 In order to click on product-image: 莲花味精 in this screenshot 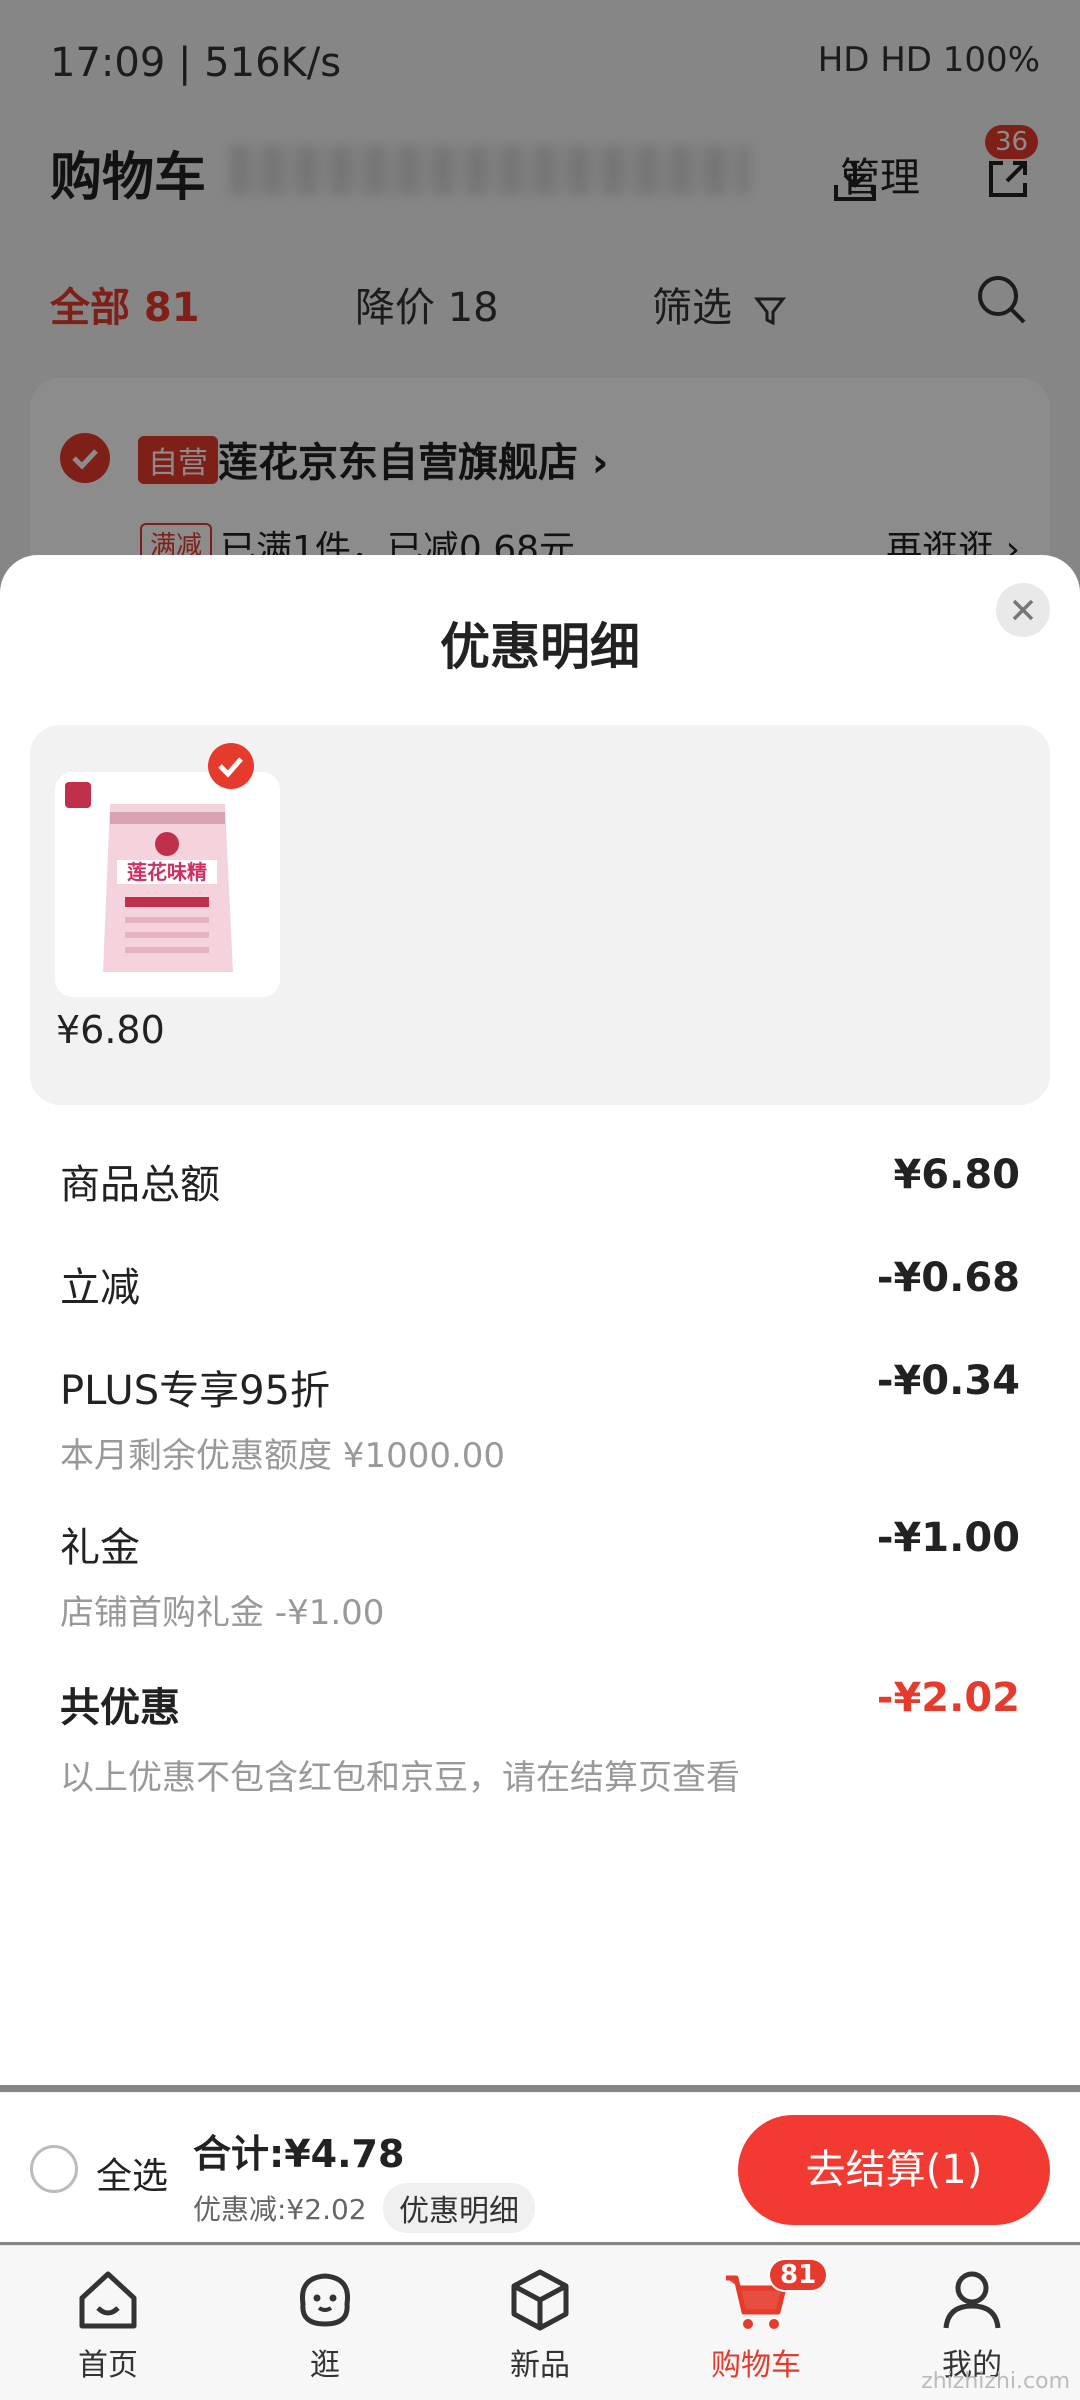, I will do `click(167, 884)`.